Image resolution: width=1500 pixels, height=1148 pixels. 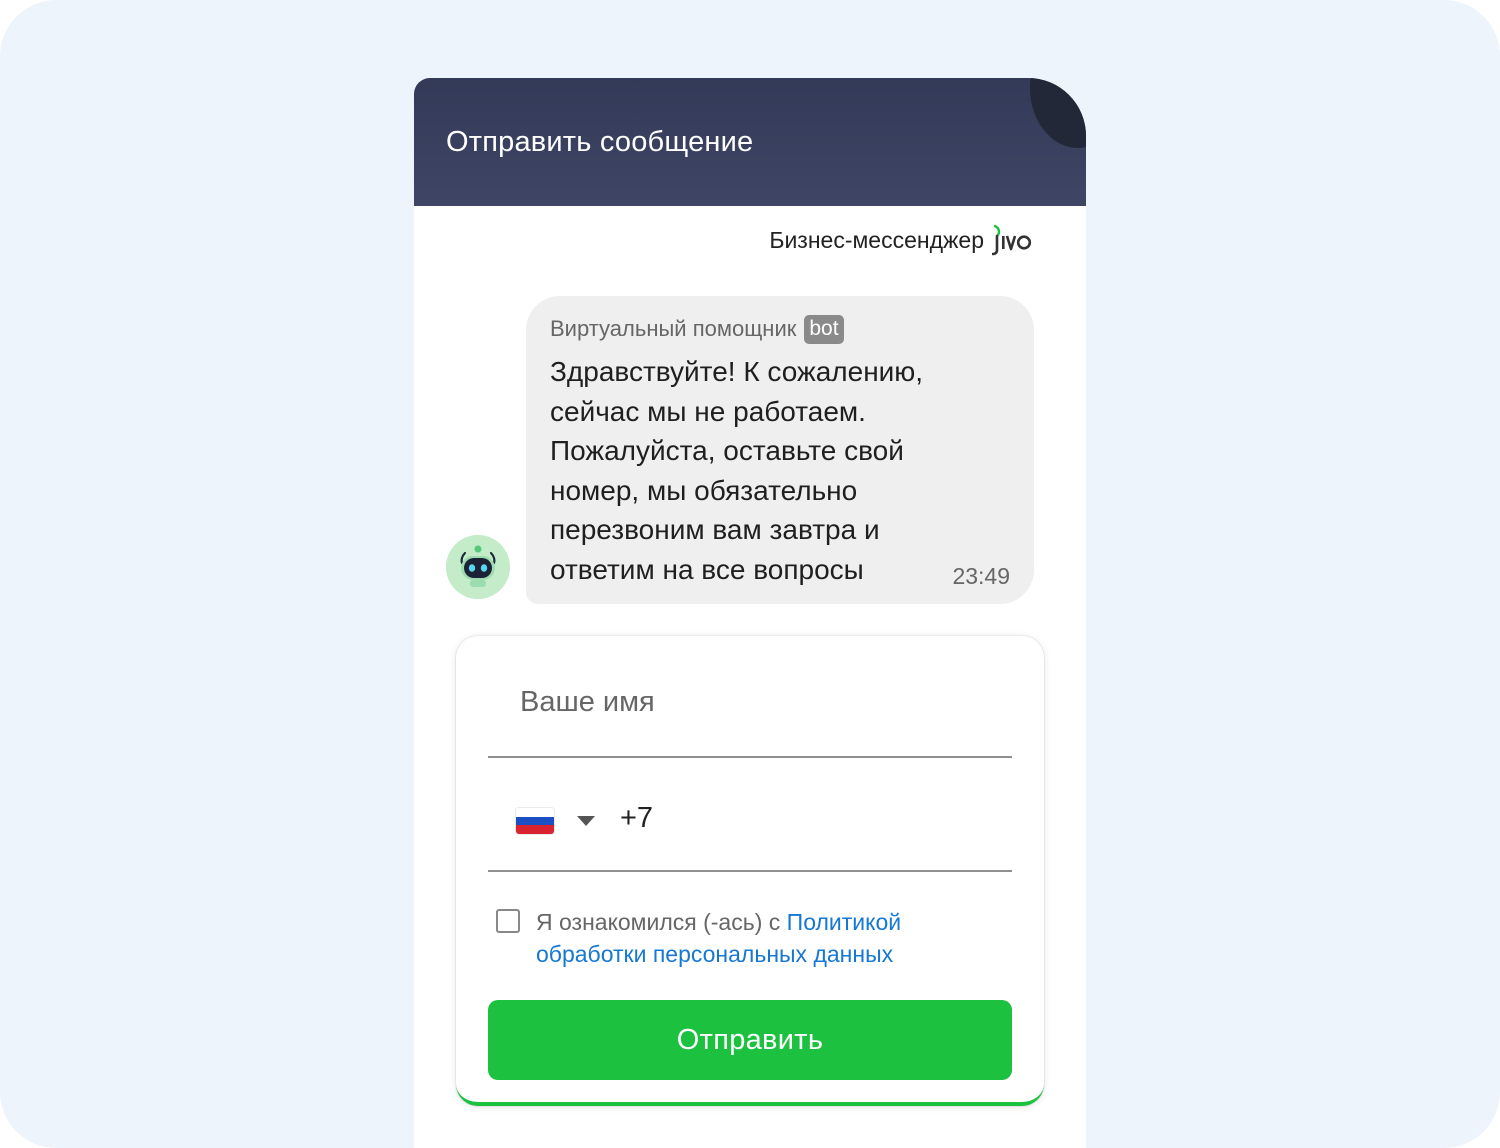 I want to click on name-input, so click(x=750, y=702).